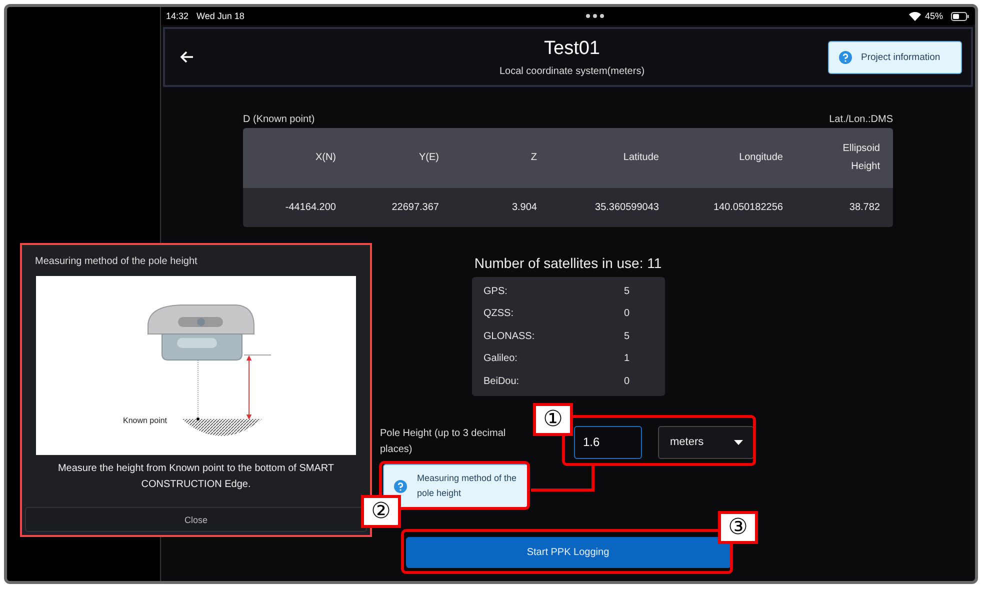  What do you see at coordinates (279, 119) in the screenshot?
I see `point-name: D (Known point)` at bounding box center [279, 119].